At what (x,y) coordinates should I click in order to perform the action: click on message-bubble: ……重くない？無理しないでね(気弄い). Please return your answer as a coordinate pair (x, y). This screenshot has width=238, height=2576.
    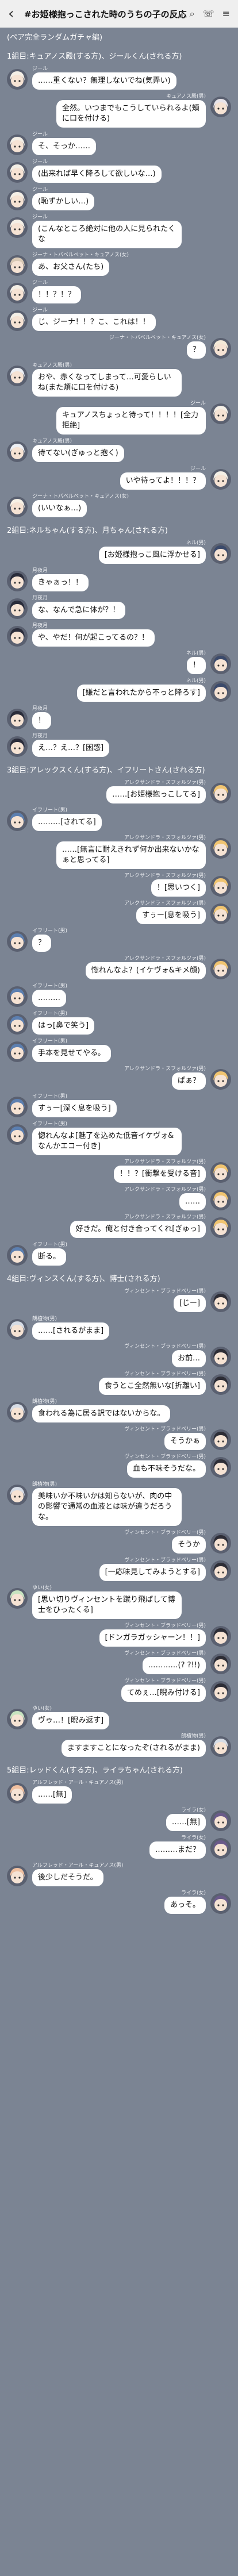
    Looking at the image, I should click on (104, 81).